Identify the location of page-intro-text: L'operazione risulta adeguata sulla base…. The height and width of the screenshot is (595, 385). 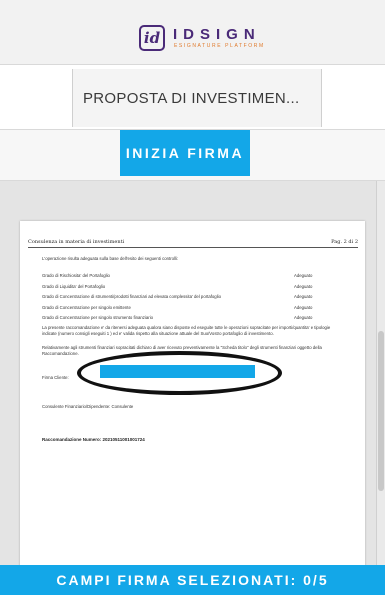
(110, 258).